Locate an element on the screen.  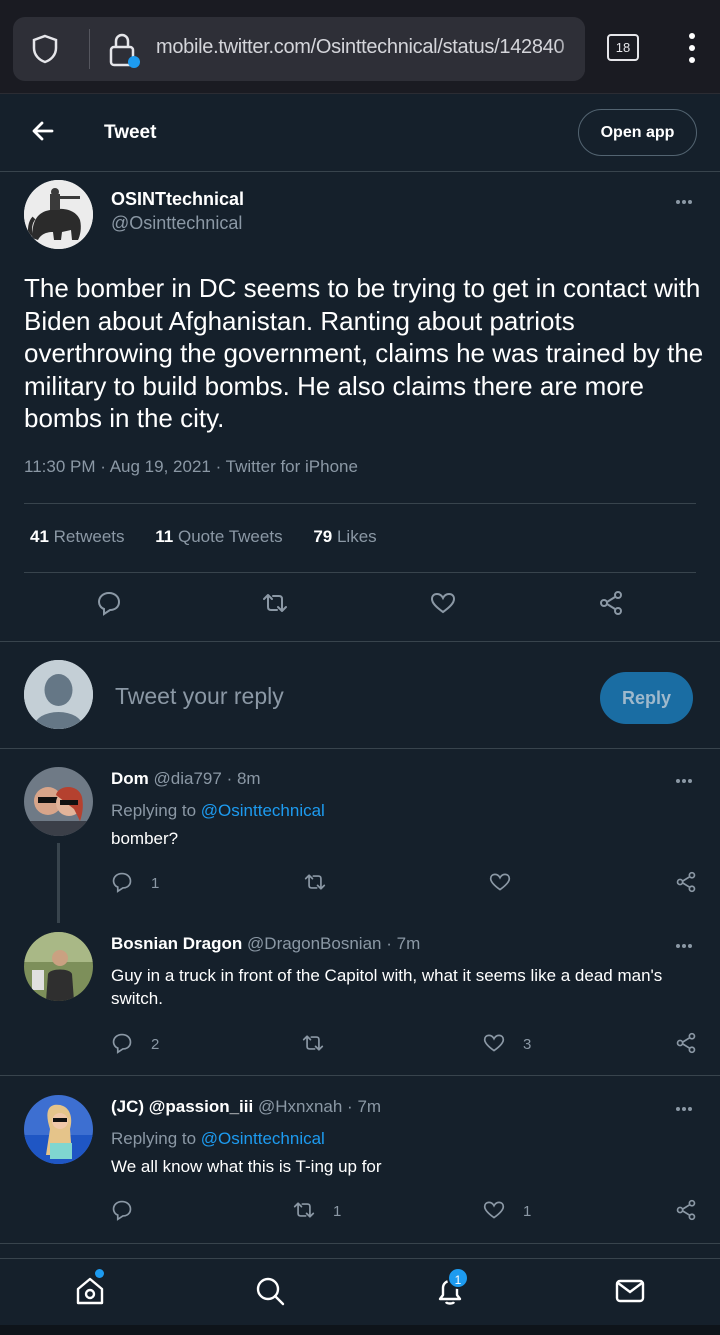
reply-button: Reply is located at coordinates (646, 698).